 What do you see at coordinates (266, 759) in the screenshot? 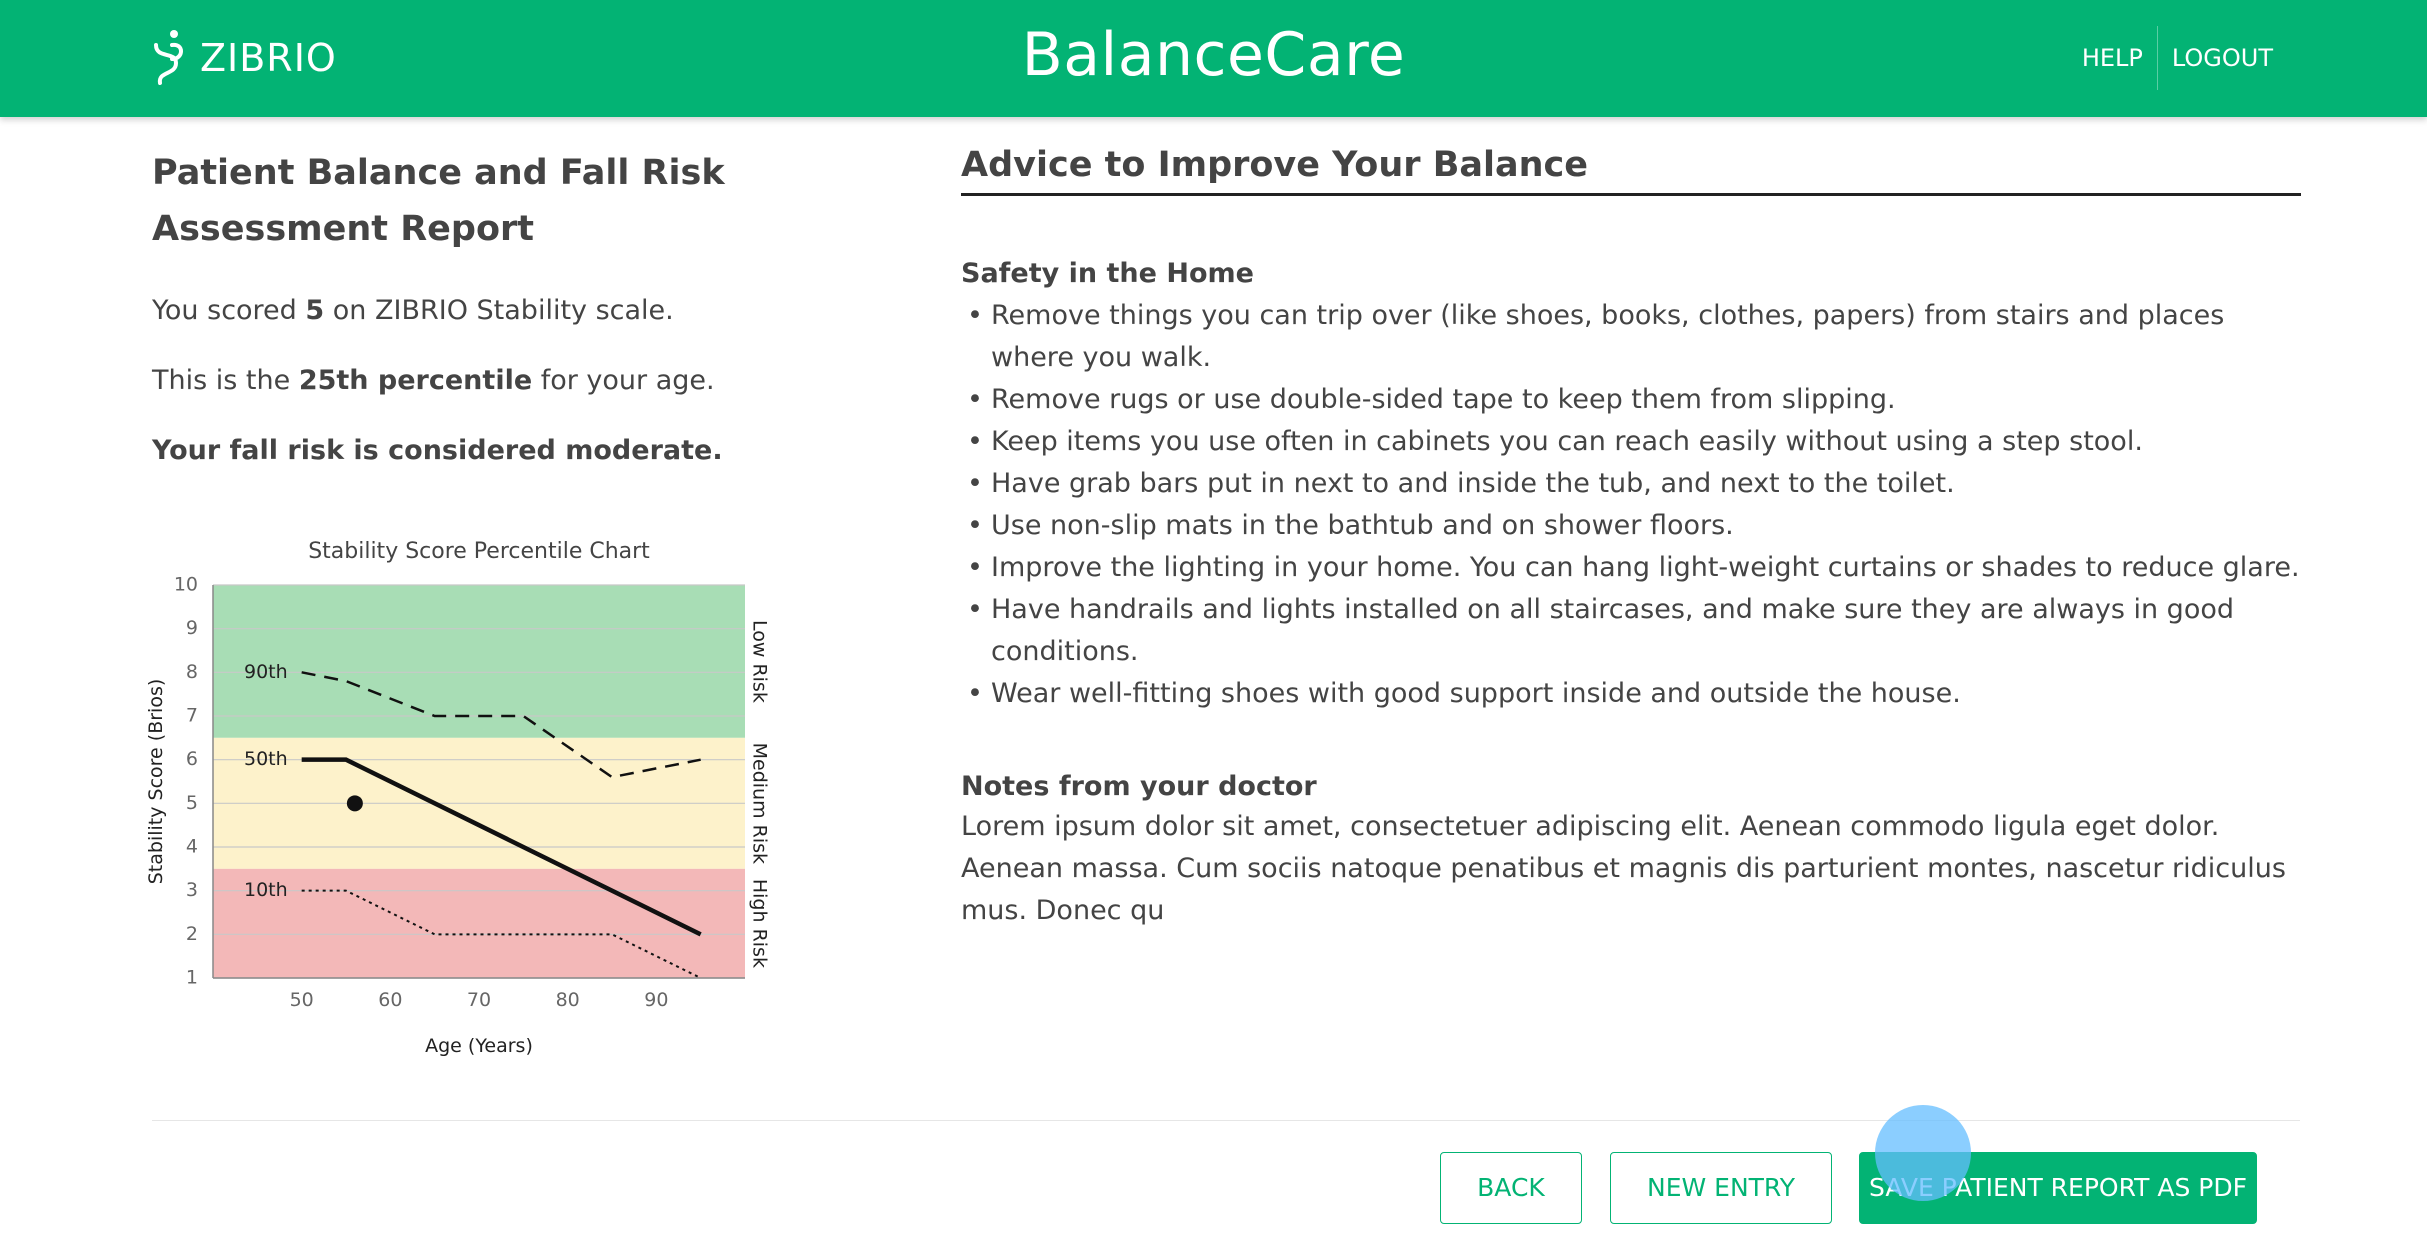
I see `series-label: 50th` at bounding box center [266, 759].